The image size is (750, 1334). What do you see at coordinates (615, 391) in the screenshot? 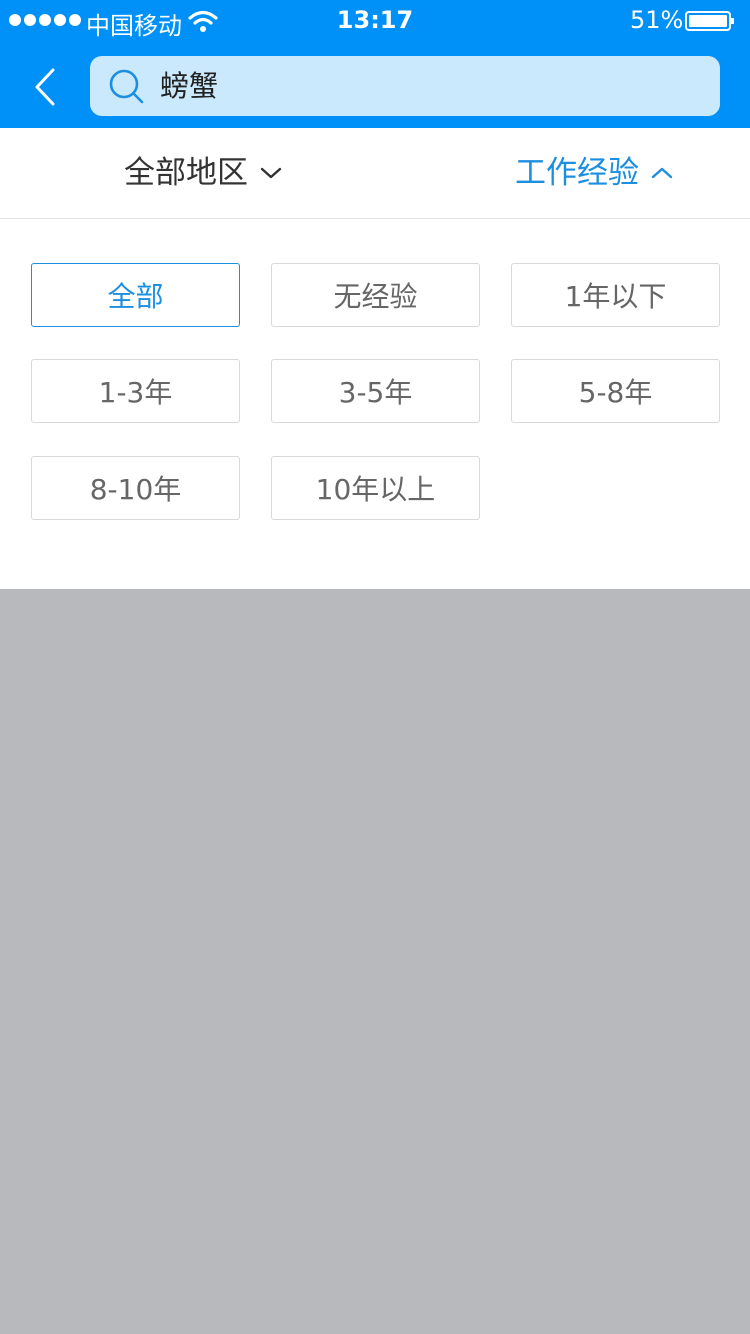
I see `experience-option-5-8-years: 5-8年` at bounding box center [615, 391].